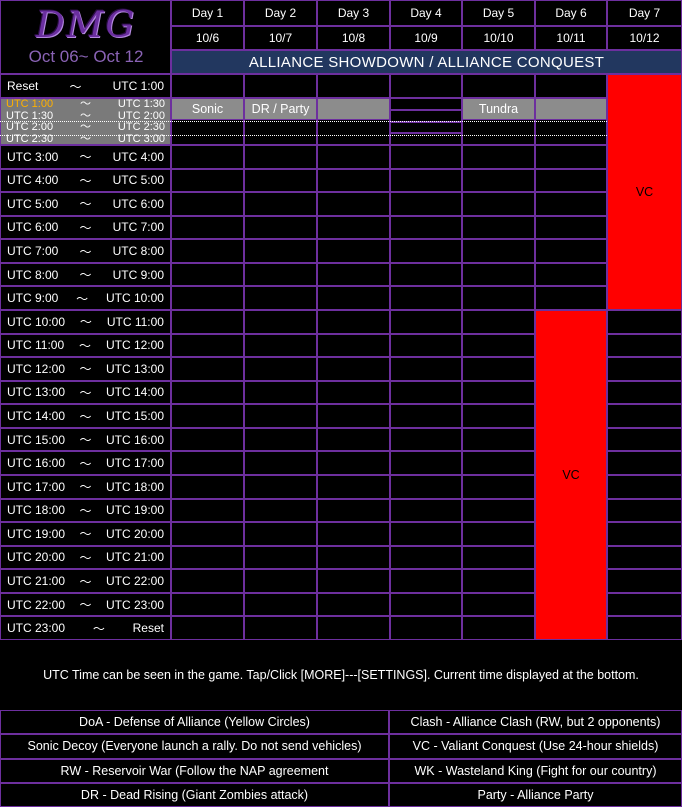 The width and height of the screenshot is (682, 807). I want to click on event-blank-day3, so click(353, 109).